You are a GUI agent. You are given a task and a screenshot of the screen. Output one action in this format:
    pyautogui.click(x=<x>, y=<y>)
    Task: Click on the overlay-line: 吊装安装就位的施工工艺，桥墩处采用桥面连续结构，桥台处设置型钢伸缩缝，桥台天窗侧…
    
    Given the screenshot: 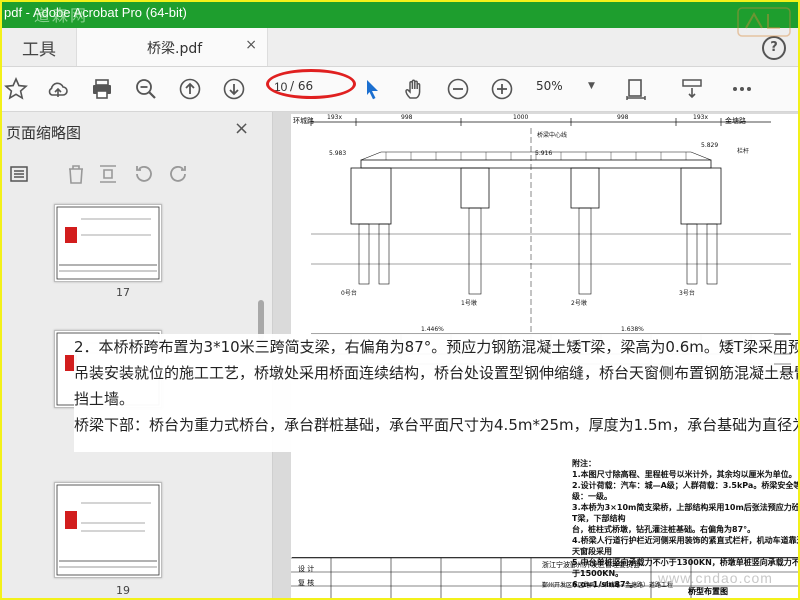 What is the action you would take?
    pyautogui.click(x=437, y=373)
    